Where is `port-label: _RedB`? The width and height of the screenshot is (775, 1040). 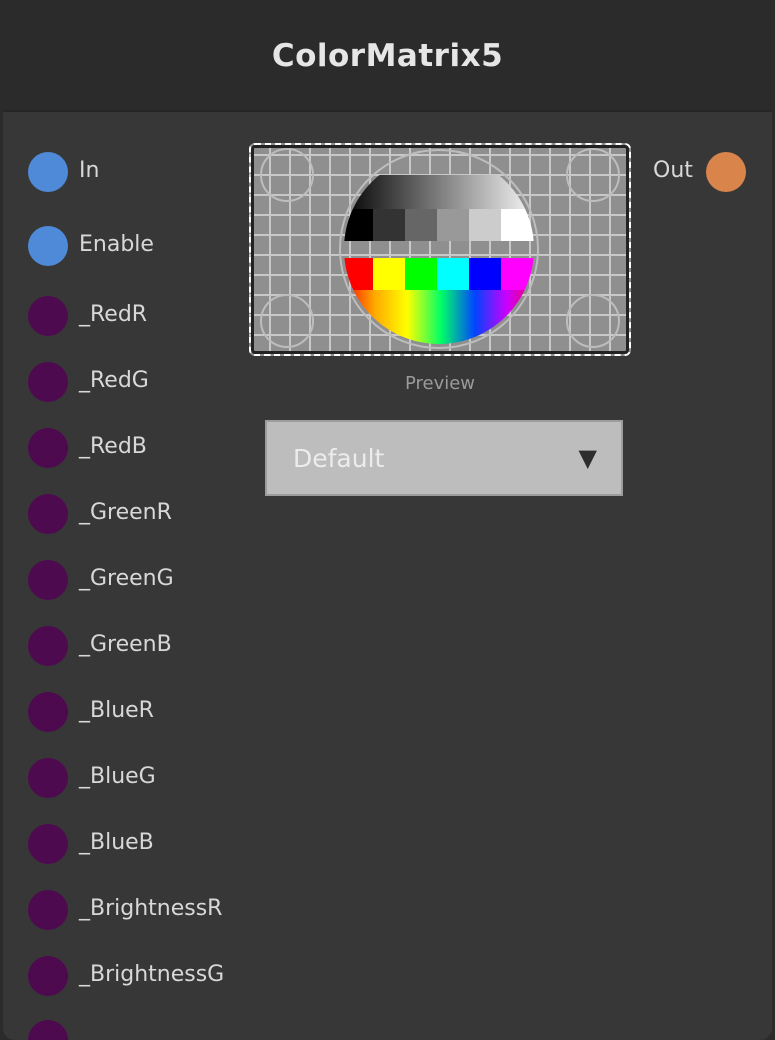 port-label: _RedB is located at coordinates (113, 446).